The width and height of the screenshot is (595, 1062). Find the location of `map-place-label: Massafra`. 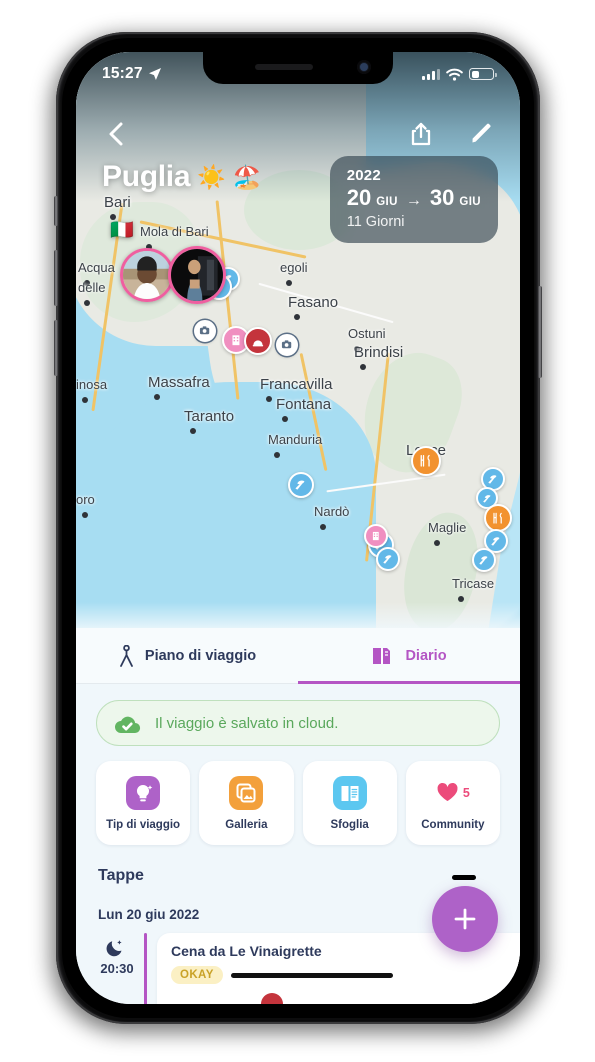

map-place-label: Massafra is located at coordinates (179, 382).